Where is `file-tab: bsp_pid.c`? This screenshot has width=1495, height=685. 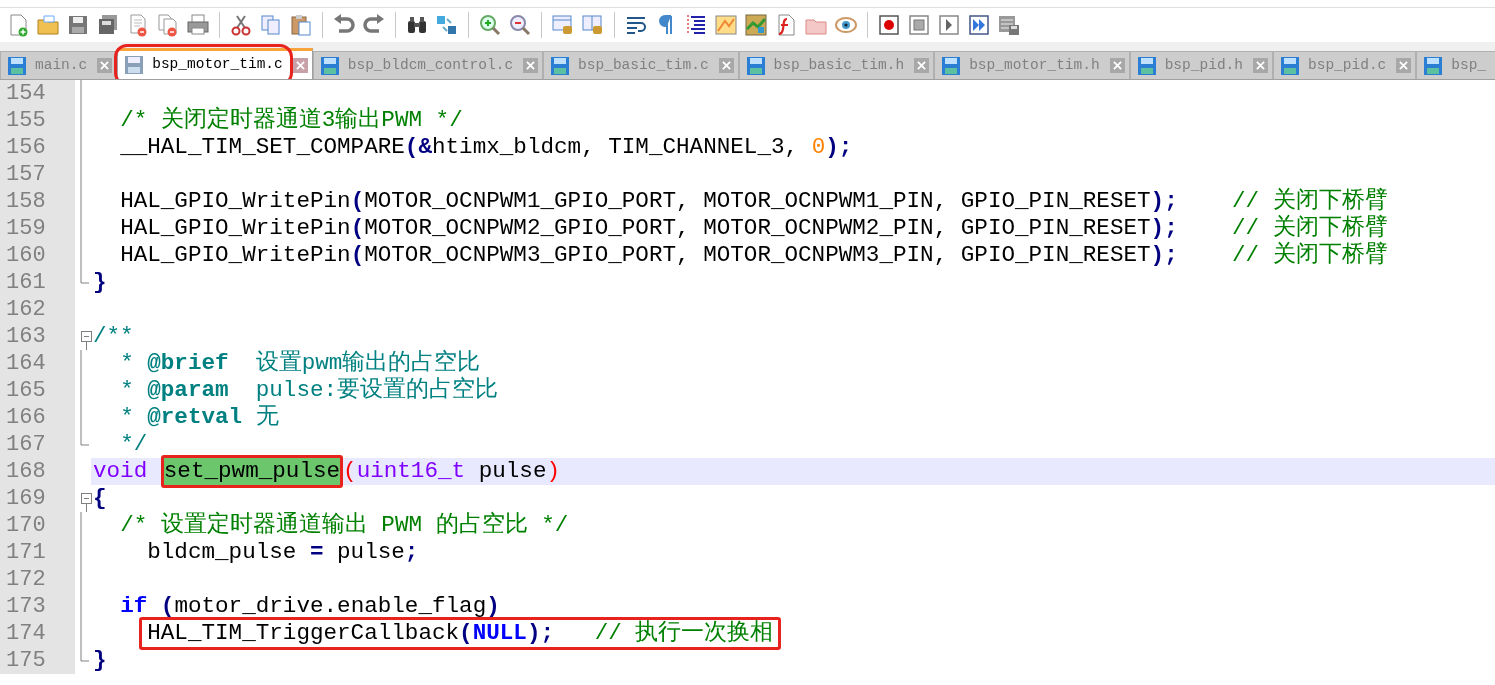 file-tab: bsp_pid.c is located at coordinates (1345, 65).